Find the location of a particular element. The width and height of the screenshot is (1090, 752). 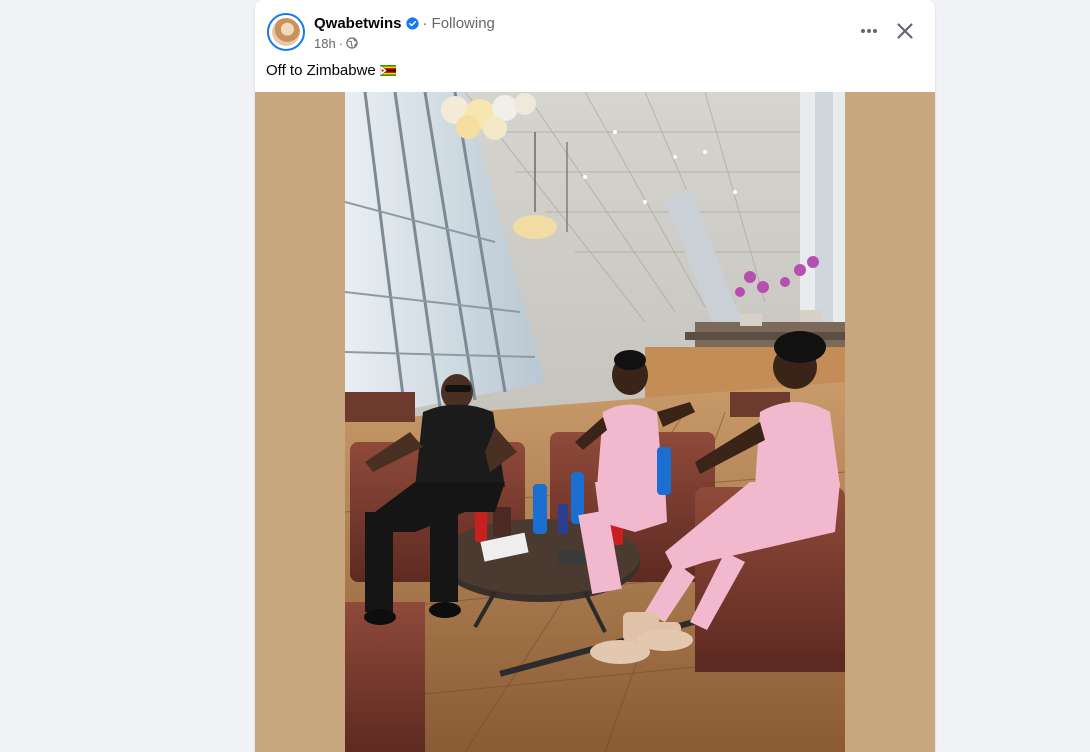

post-header: Qwabetwins · Following 18h · is located at coordinates (595, 30).